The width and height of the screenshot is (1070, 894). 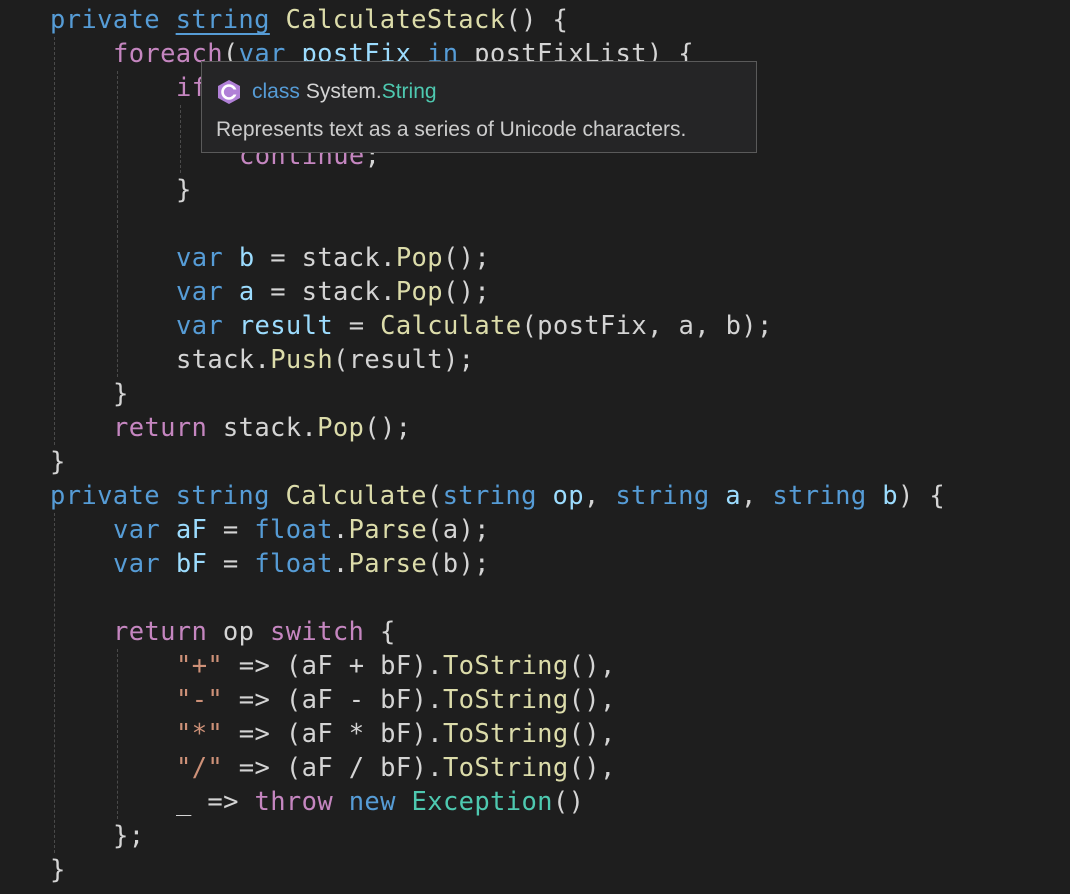 What do you see at coordinates (200, 666) in the screenshot?
I see `code-token: "+"` at bounding box center [200, 666].